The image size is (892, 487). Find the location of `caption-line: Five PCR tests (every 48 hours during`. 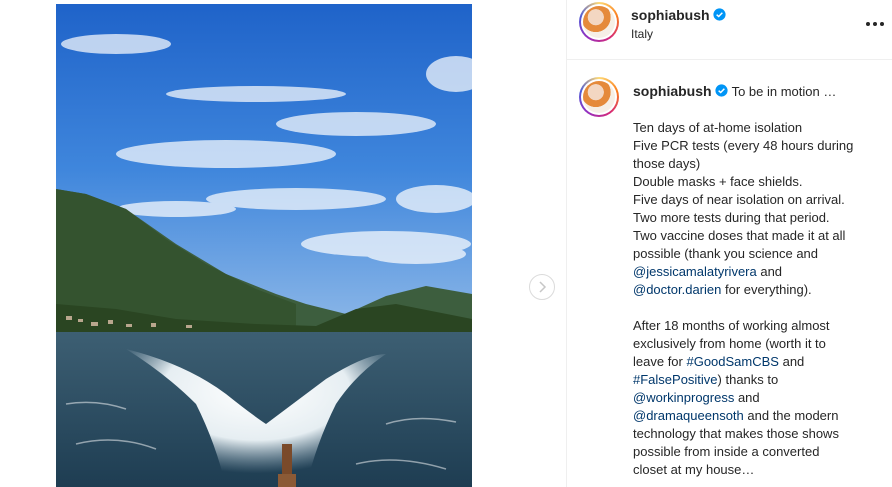

caption-line: Five PCR tests (every 48 hours during is located at coordinates (743, 145).